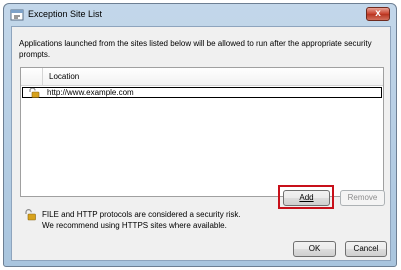 The width and height of the screenshot is (401, 270). I want to click on add-button: Add, so click(306, 198).